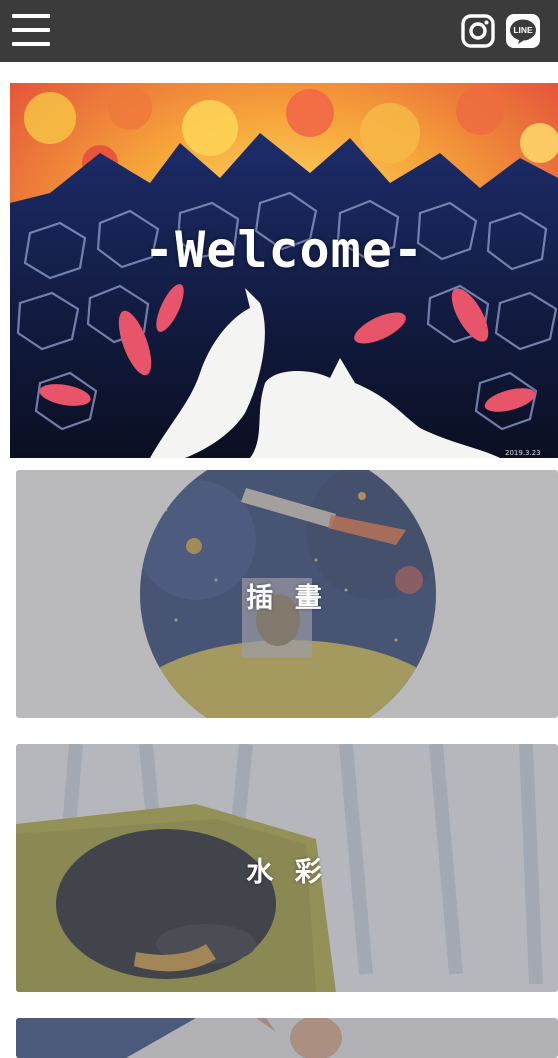 Image resolution: width=558 pixels, height=1058 pixels. What do you see at coordinates (478, 31) in the screenshot?
I see `instagram-icon` at bounding box center [478, 31].